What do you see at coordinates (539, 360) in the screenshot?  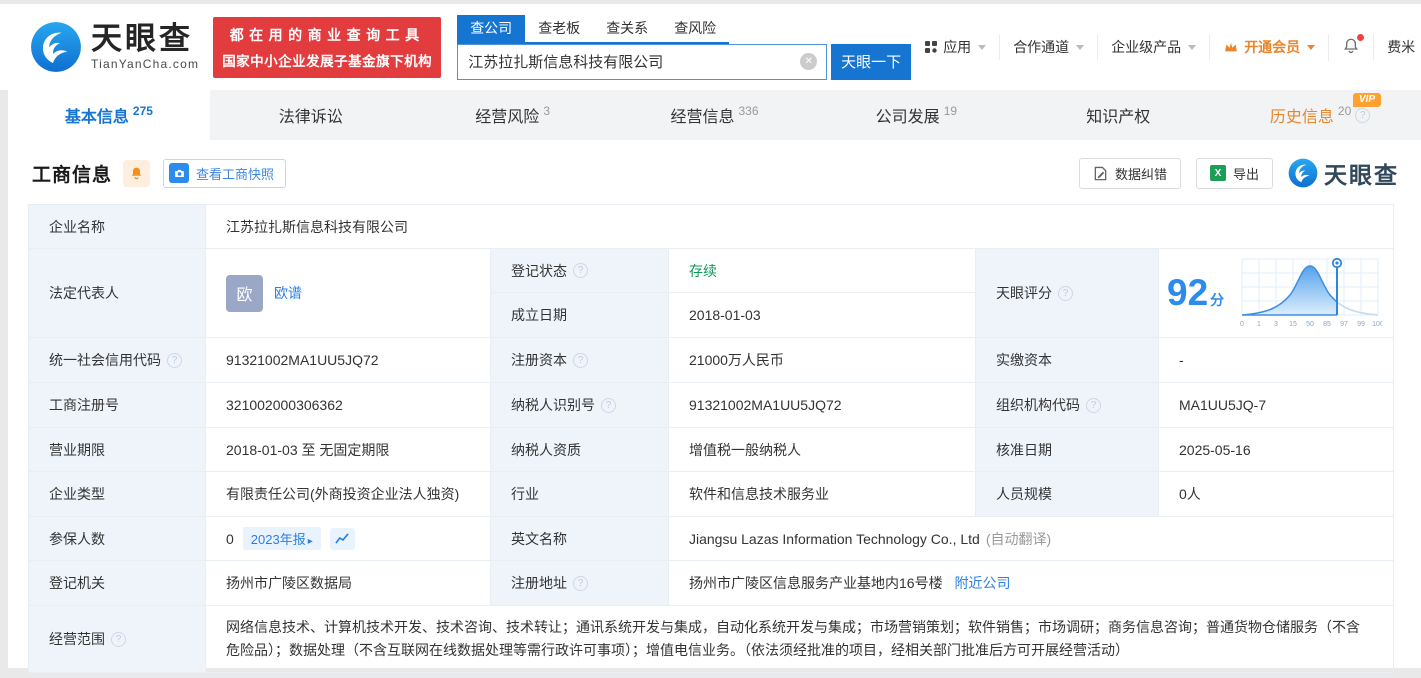 I see `reg-capital-label: 注册资本` at bounding box center [539, 360].